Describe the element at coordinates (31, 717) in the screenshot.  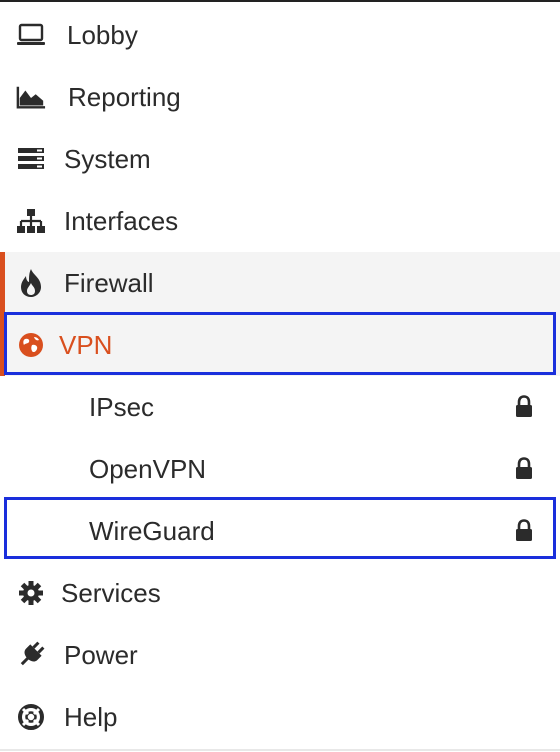
I see `life-ring-icon` at that location.